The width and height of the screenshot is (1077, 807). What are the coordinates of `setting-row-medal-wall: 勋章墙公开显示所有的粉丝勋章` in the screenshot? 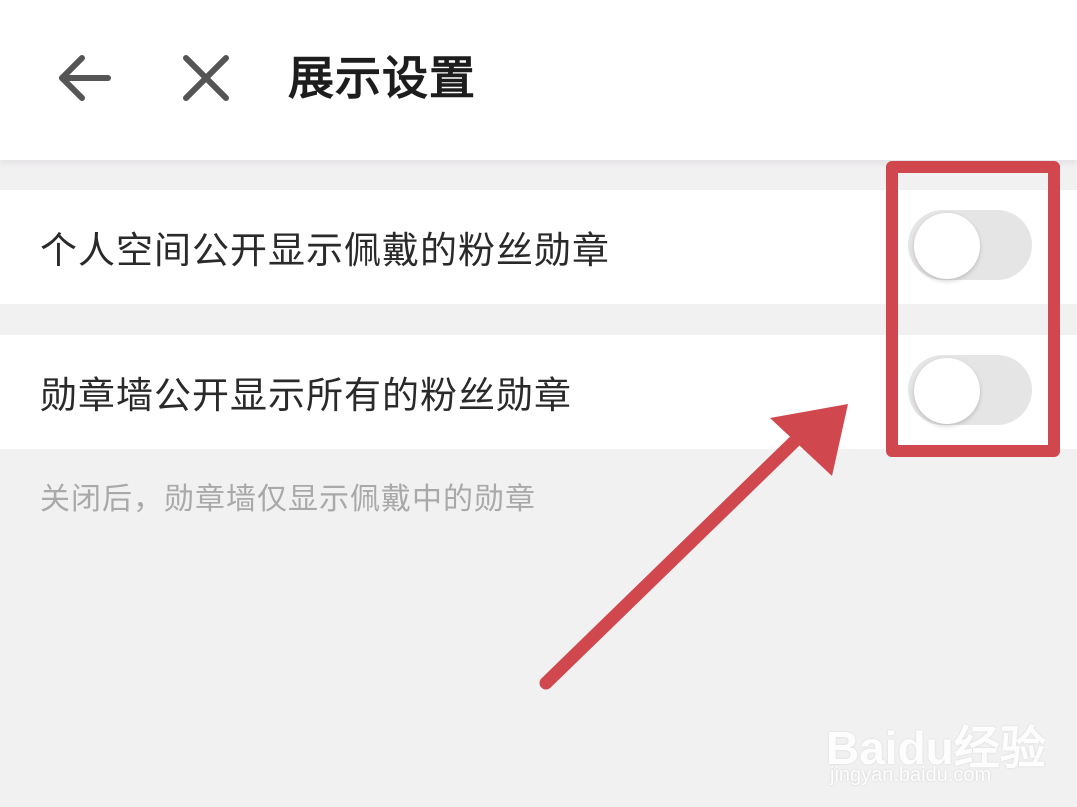 It's located at (538, 392).